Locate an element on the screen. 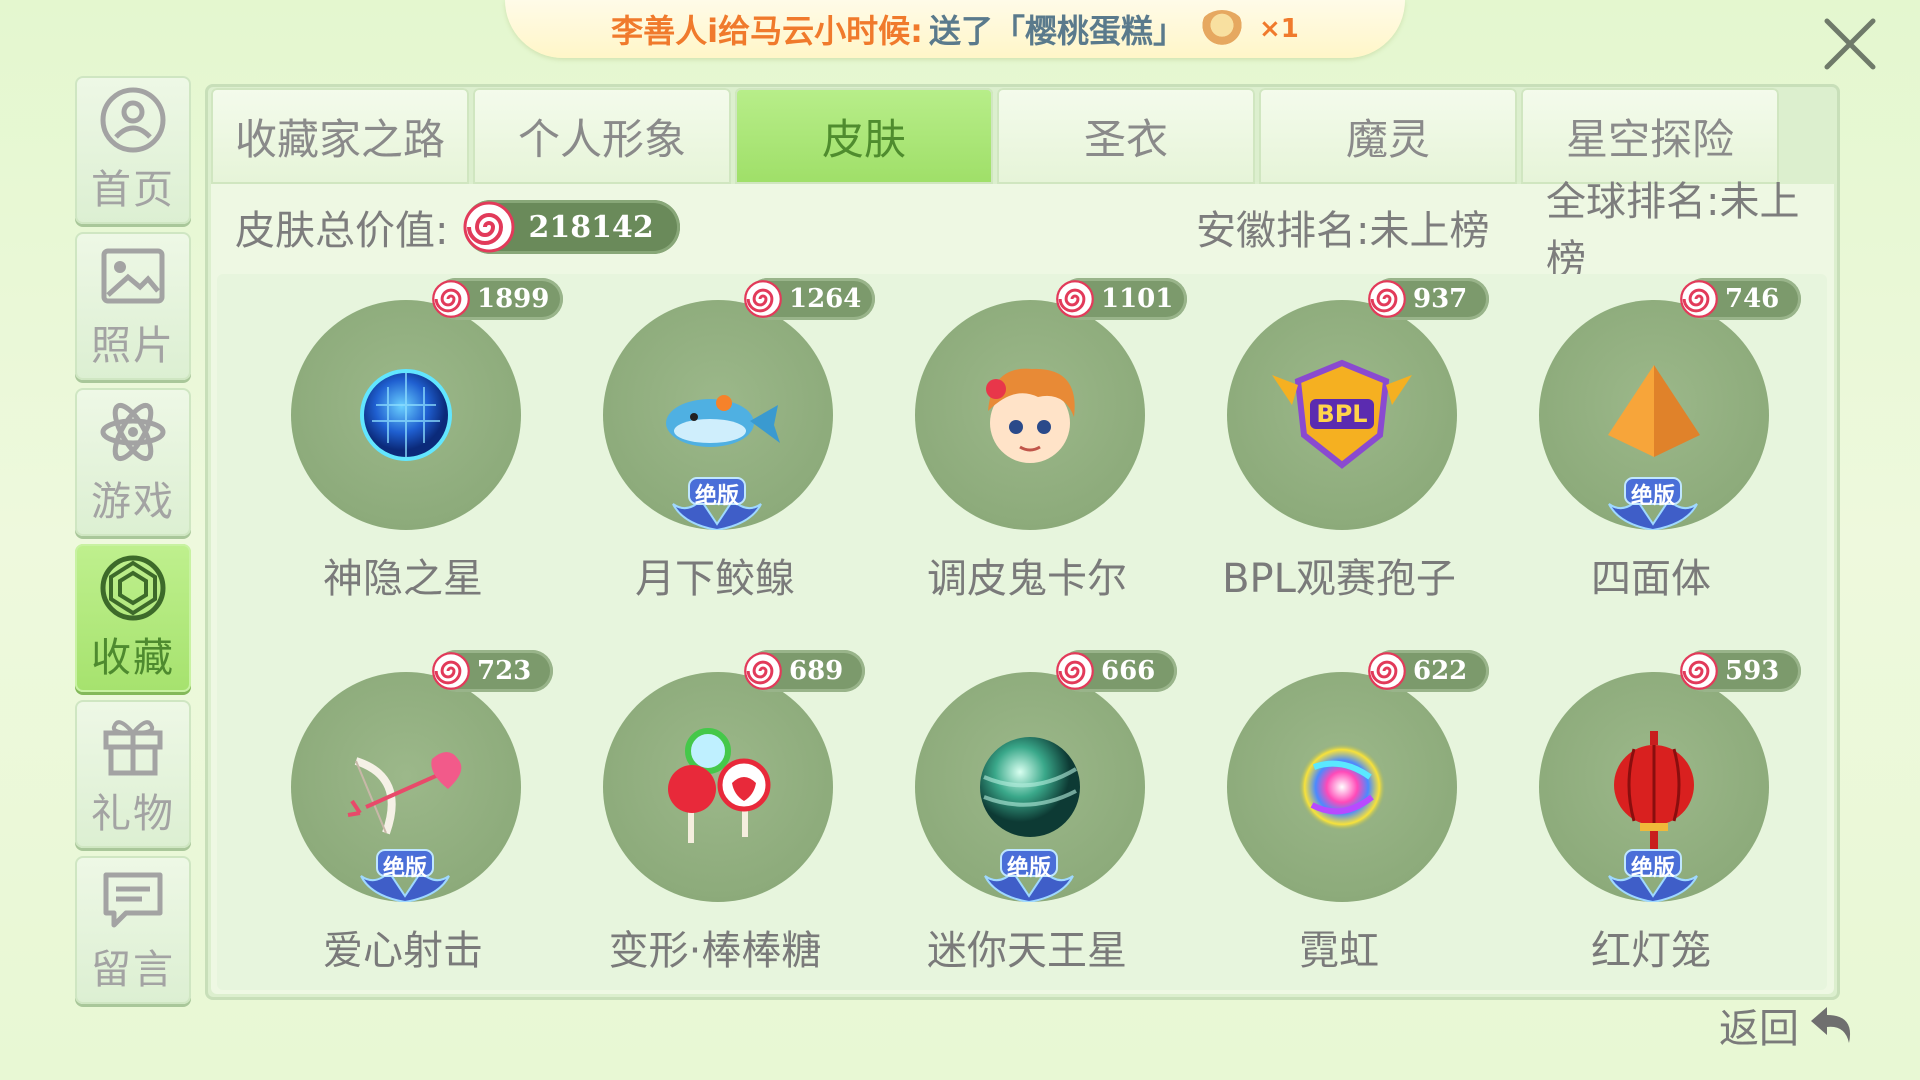 This screenshot has width=1920, height=1080. skin-name: 神隐之星 is located at coordinates (403, 579).